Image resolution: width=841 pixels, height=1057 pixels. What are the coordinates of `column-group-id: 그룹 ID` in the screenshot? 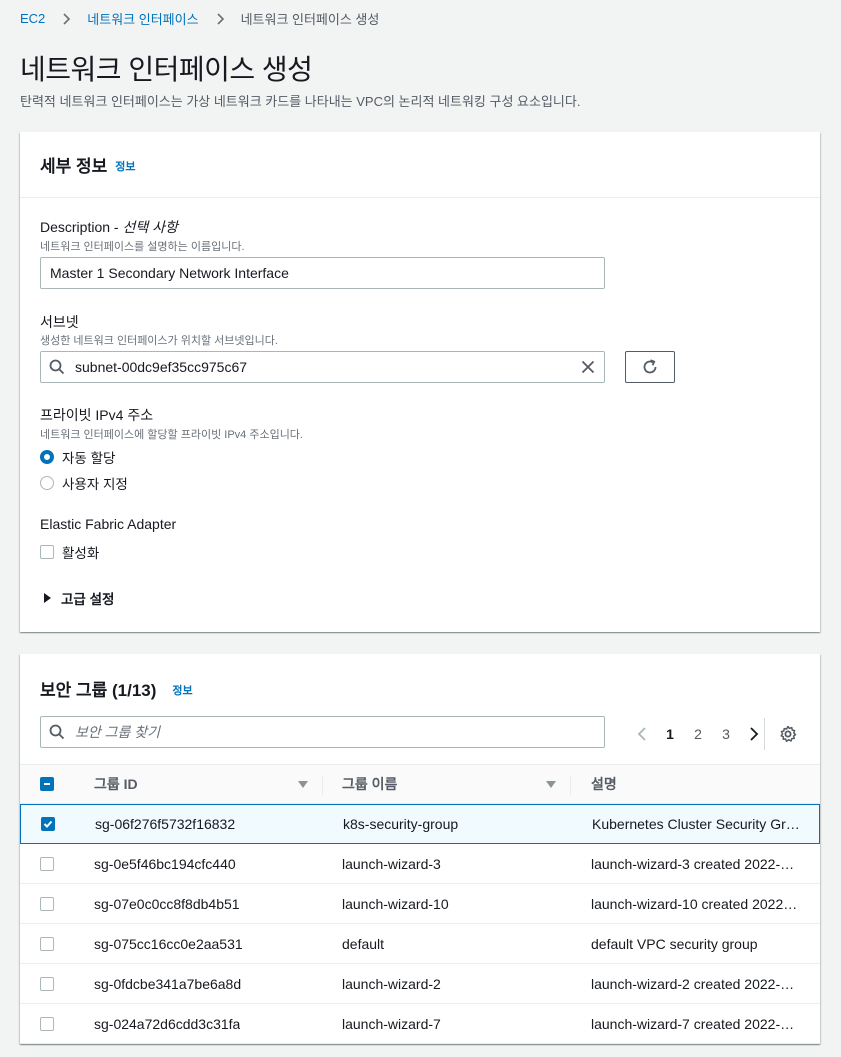 It's located at (116, 784).